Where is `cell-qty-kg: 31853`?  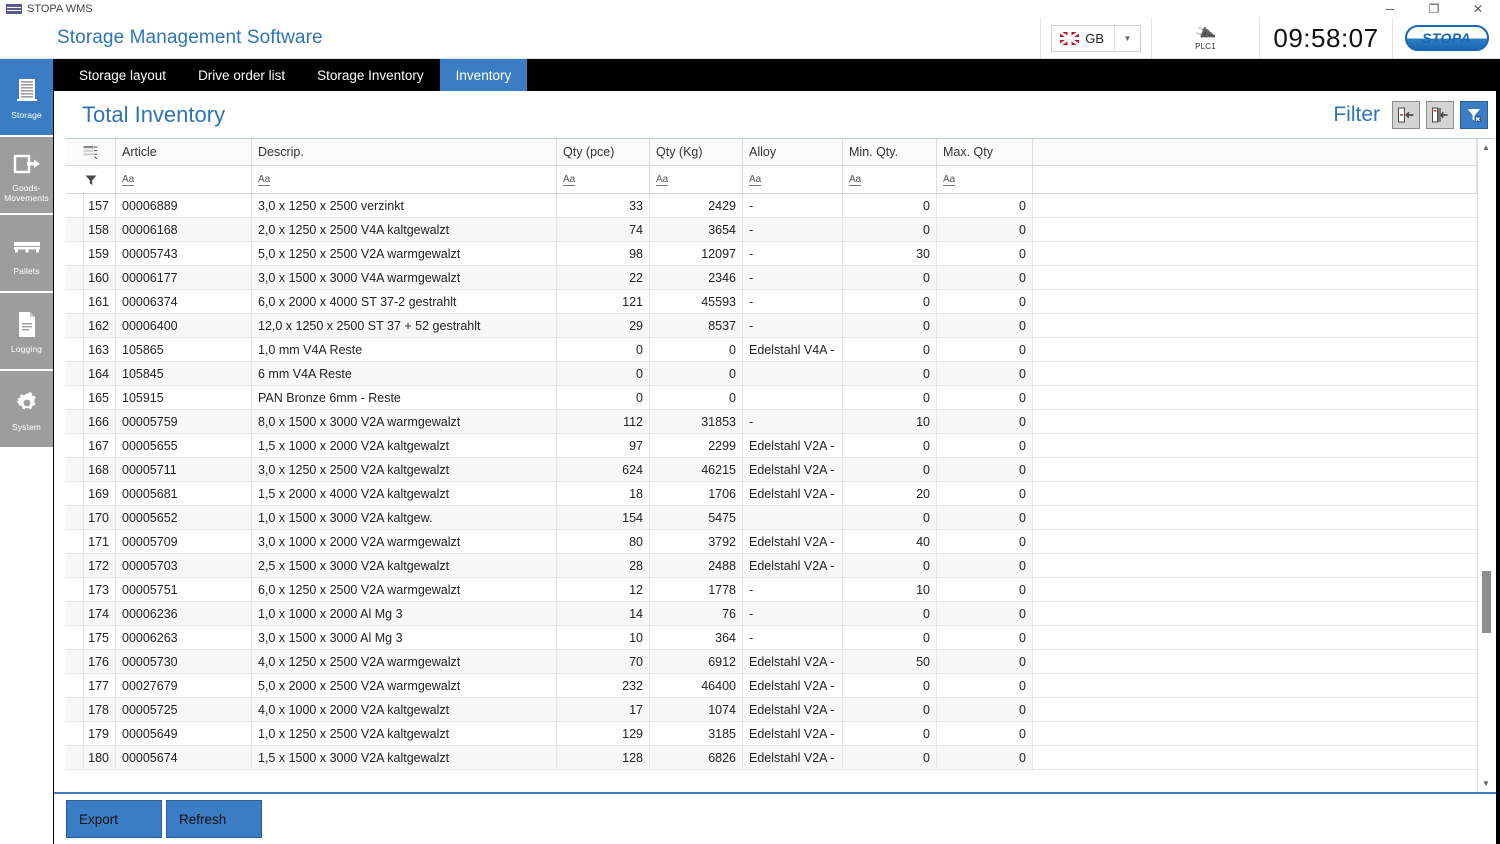 cell-qty-kg: 31853 is located at coordinates (696, 421).